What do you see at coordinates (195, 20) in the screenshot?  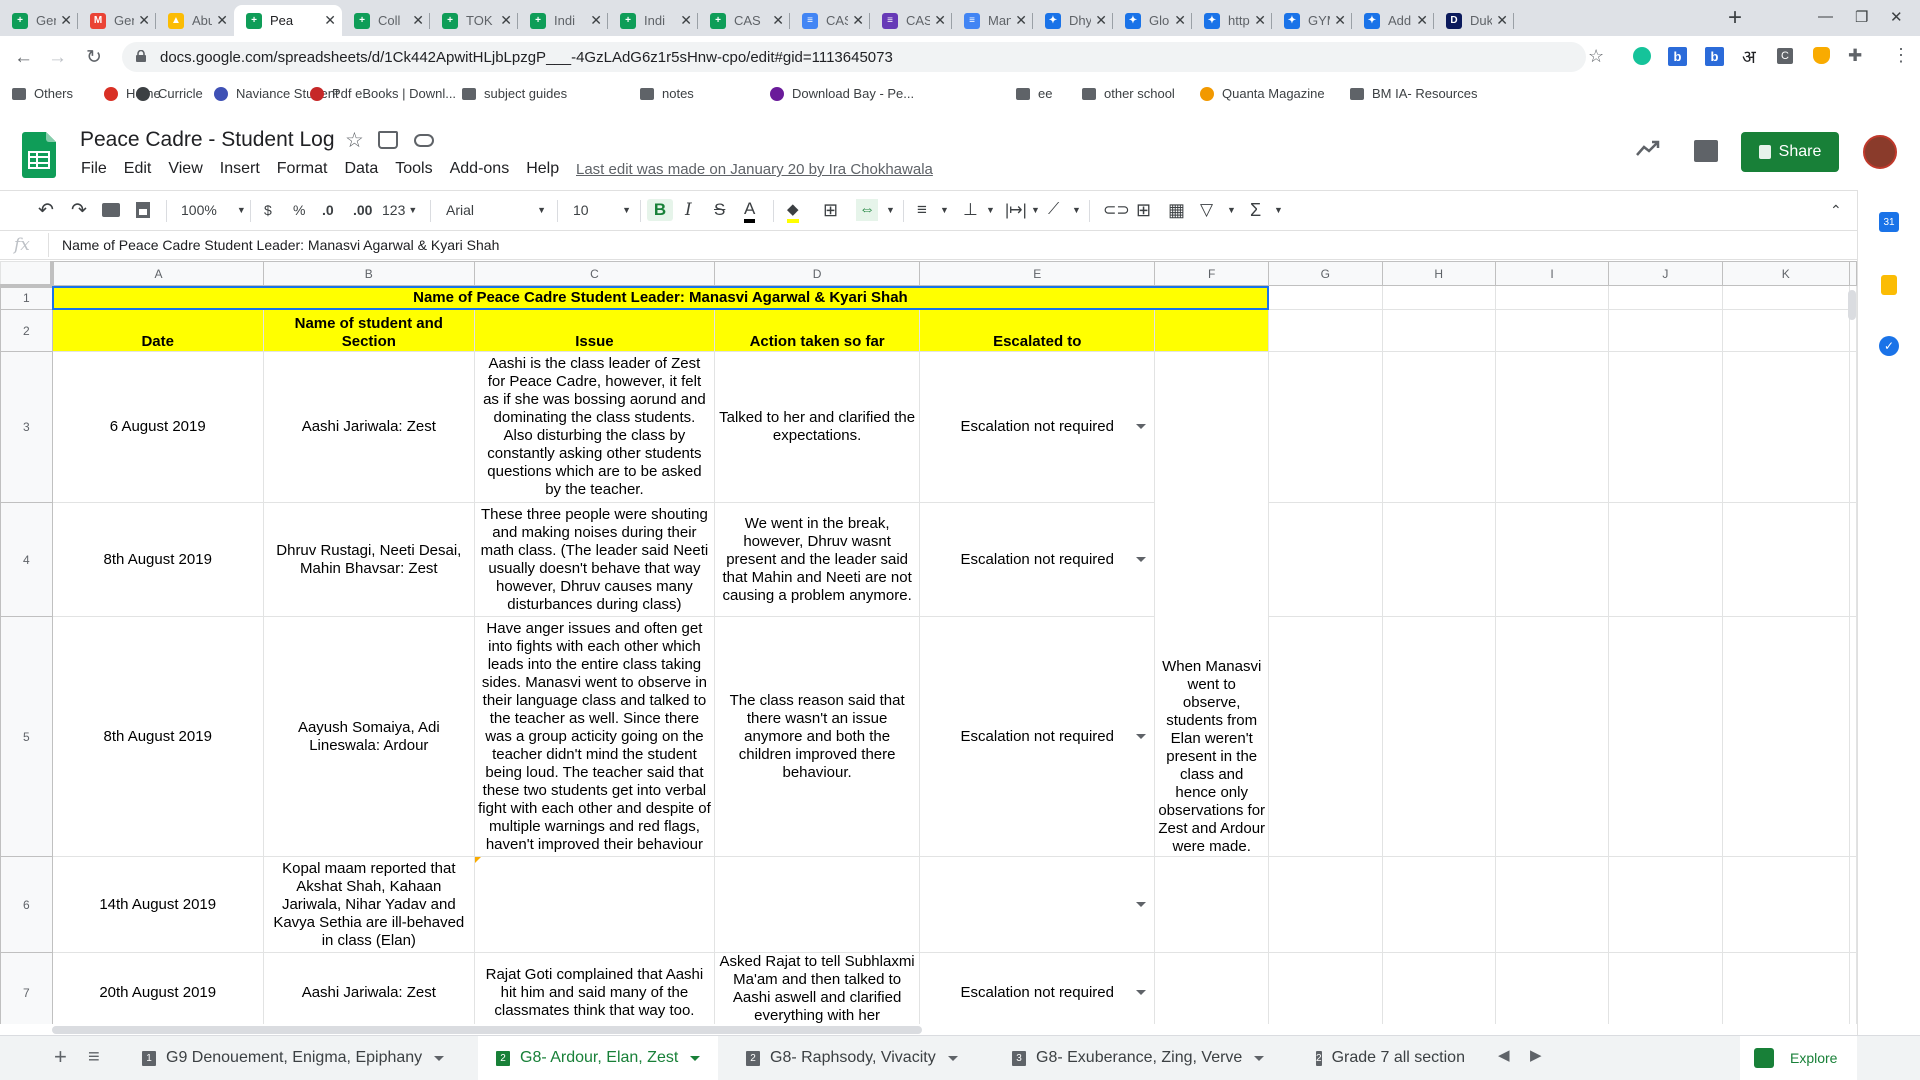 I see `browser-tab: ▲ Abu ✕` at bounding box center [195, 20].